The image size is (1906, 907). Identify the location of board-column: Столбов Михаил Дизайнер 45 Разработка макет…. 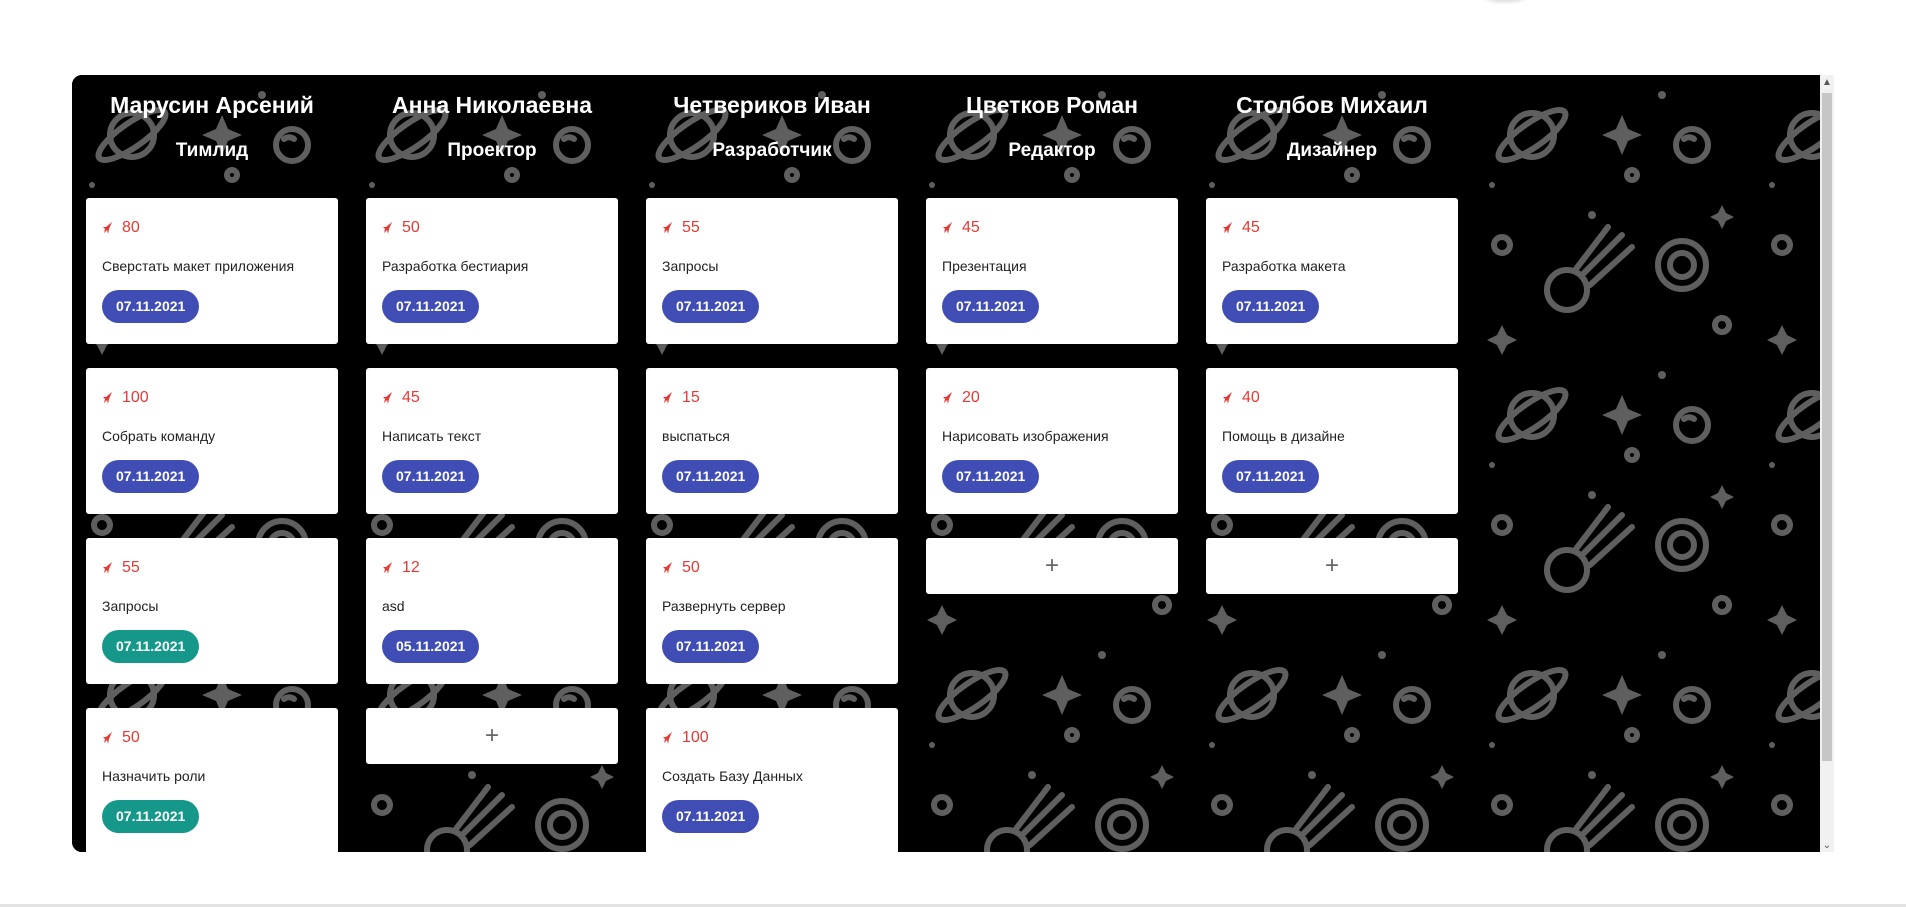
(1332, 463).